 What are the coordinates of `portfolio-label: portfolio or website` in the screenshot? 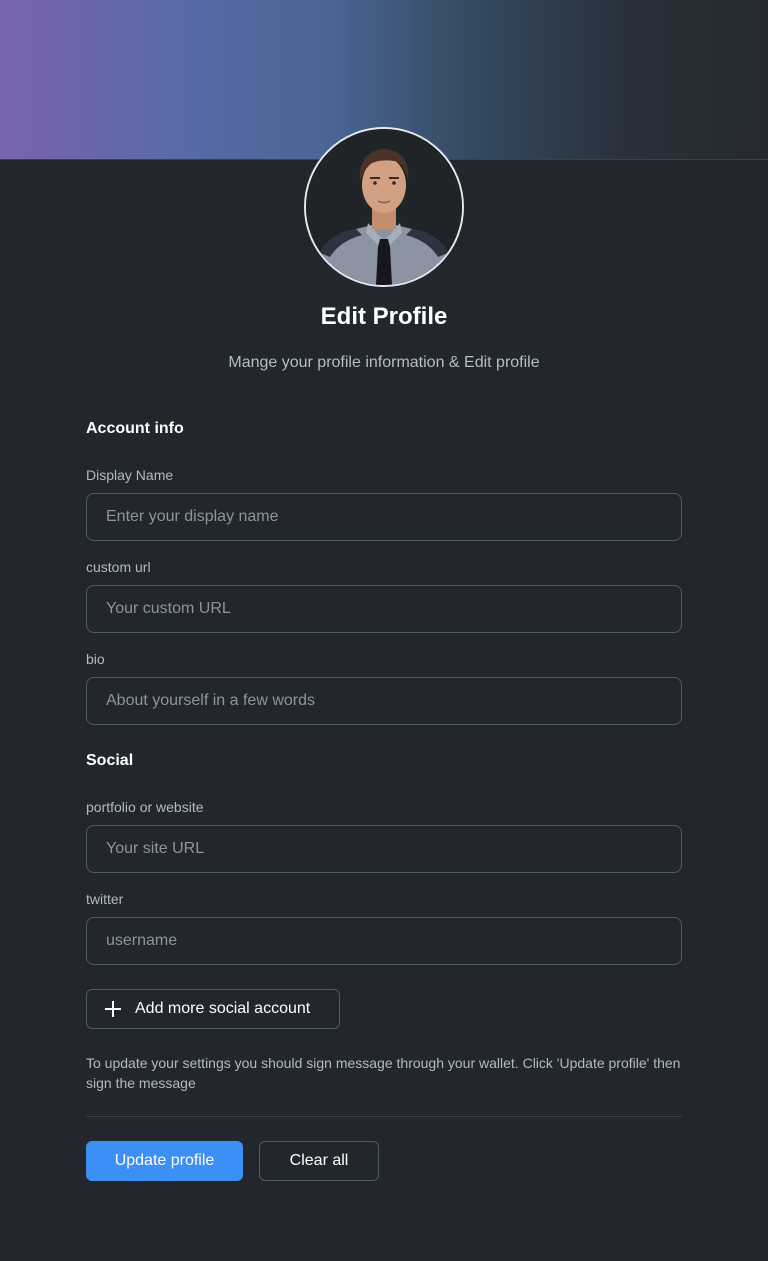 It's located at (145, 807).